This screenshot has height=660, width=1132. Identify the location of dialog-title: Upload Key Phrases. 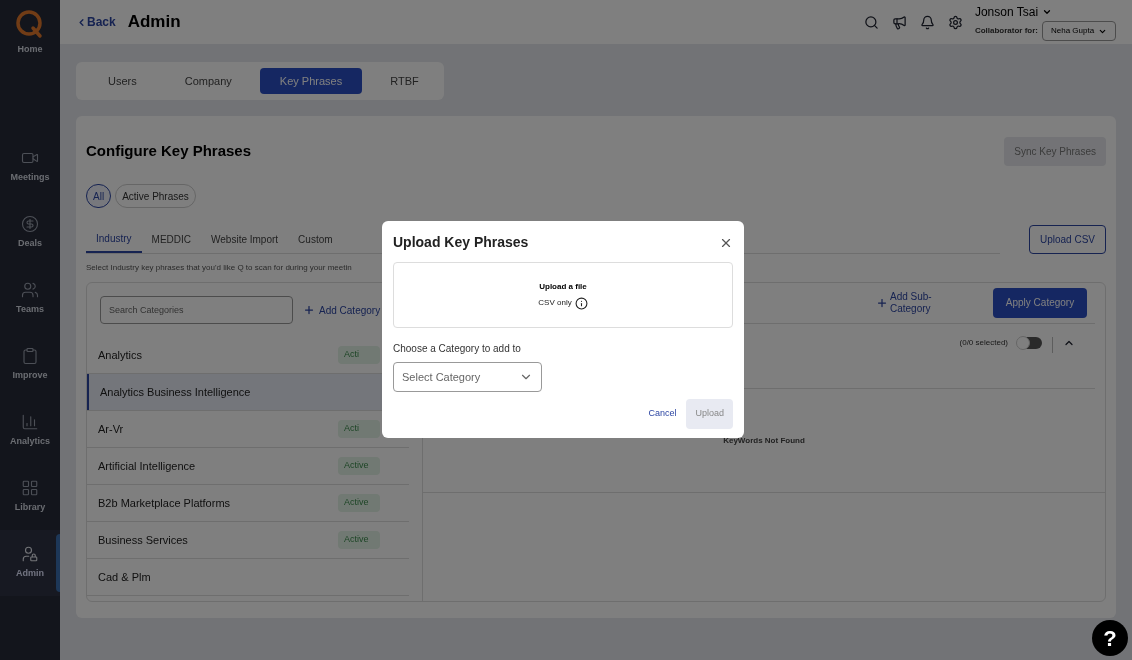
(461, 242).